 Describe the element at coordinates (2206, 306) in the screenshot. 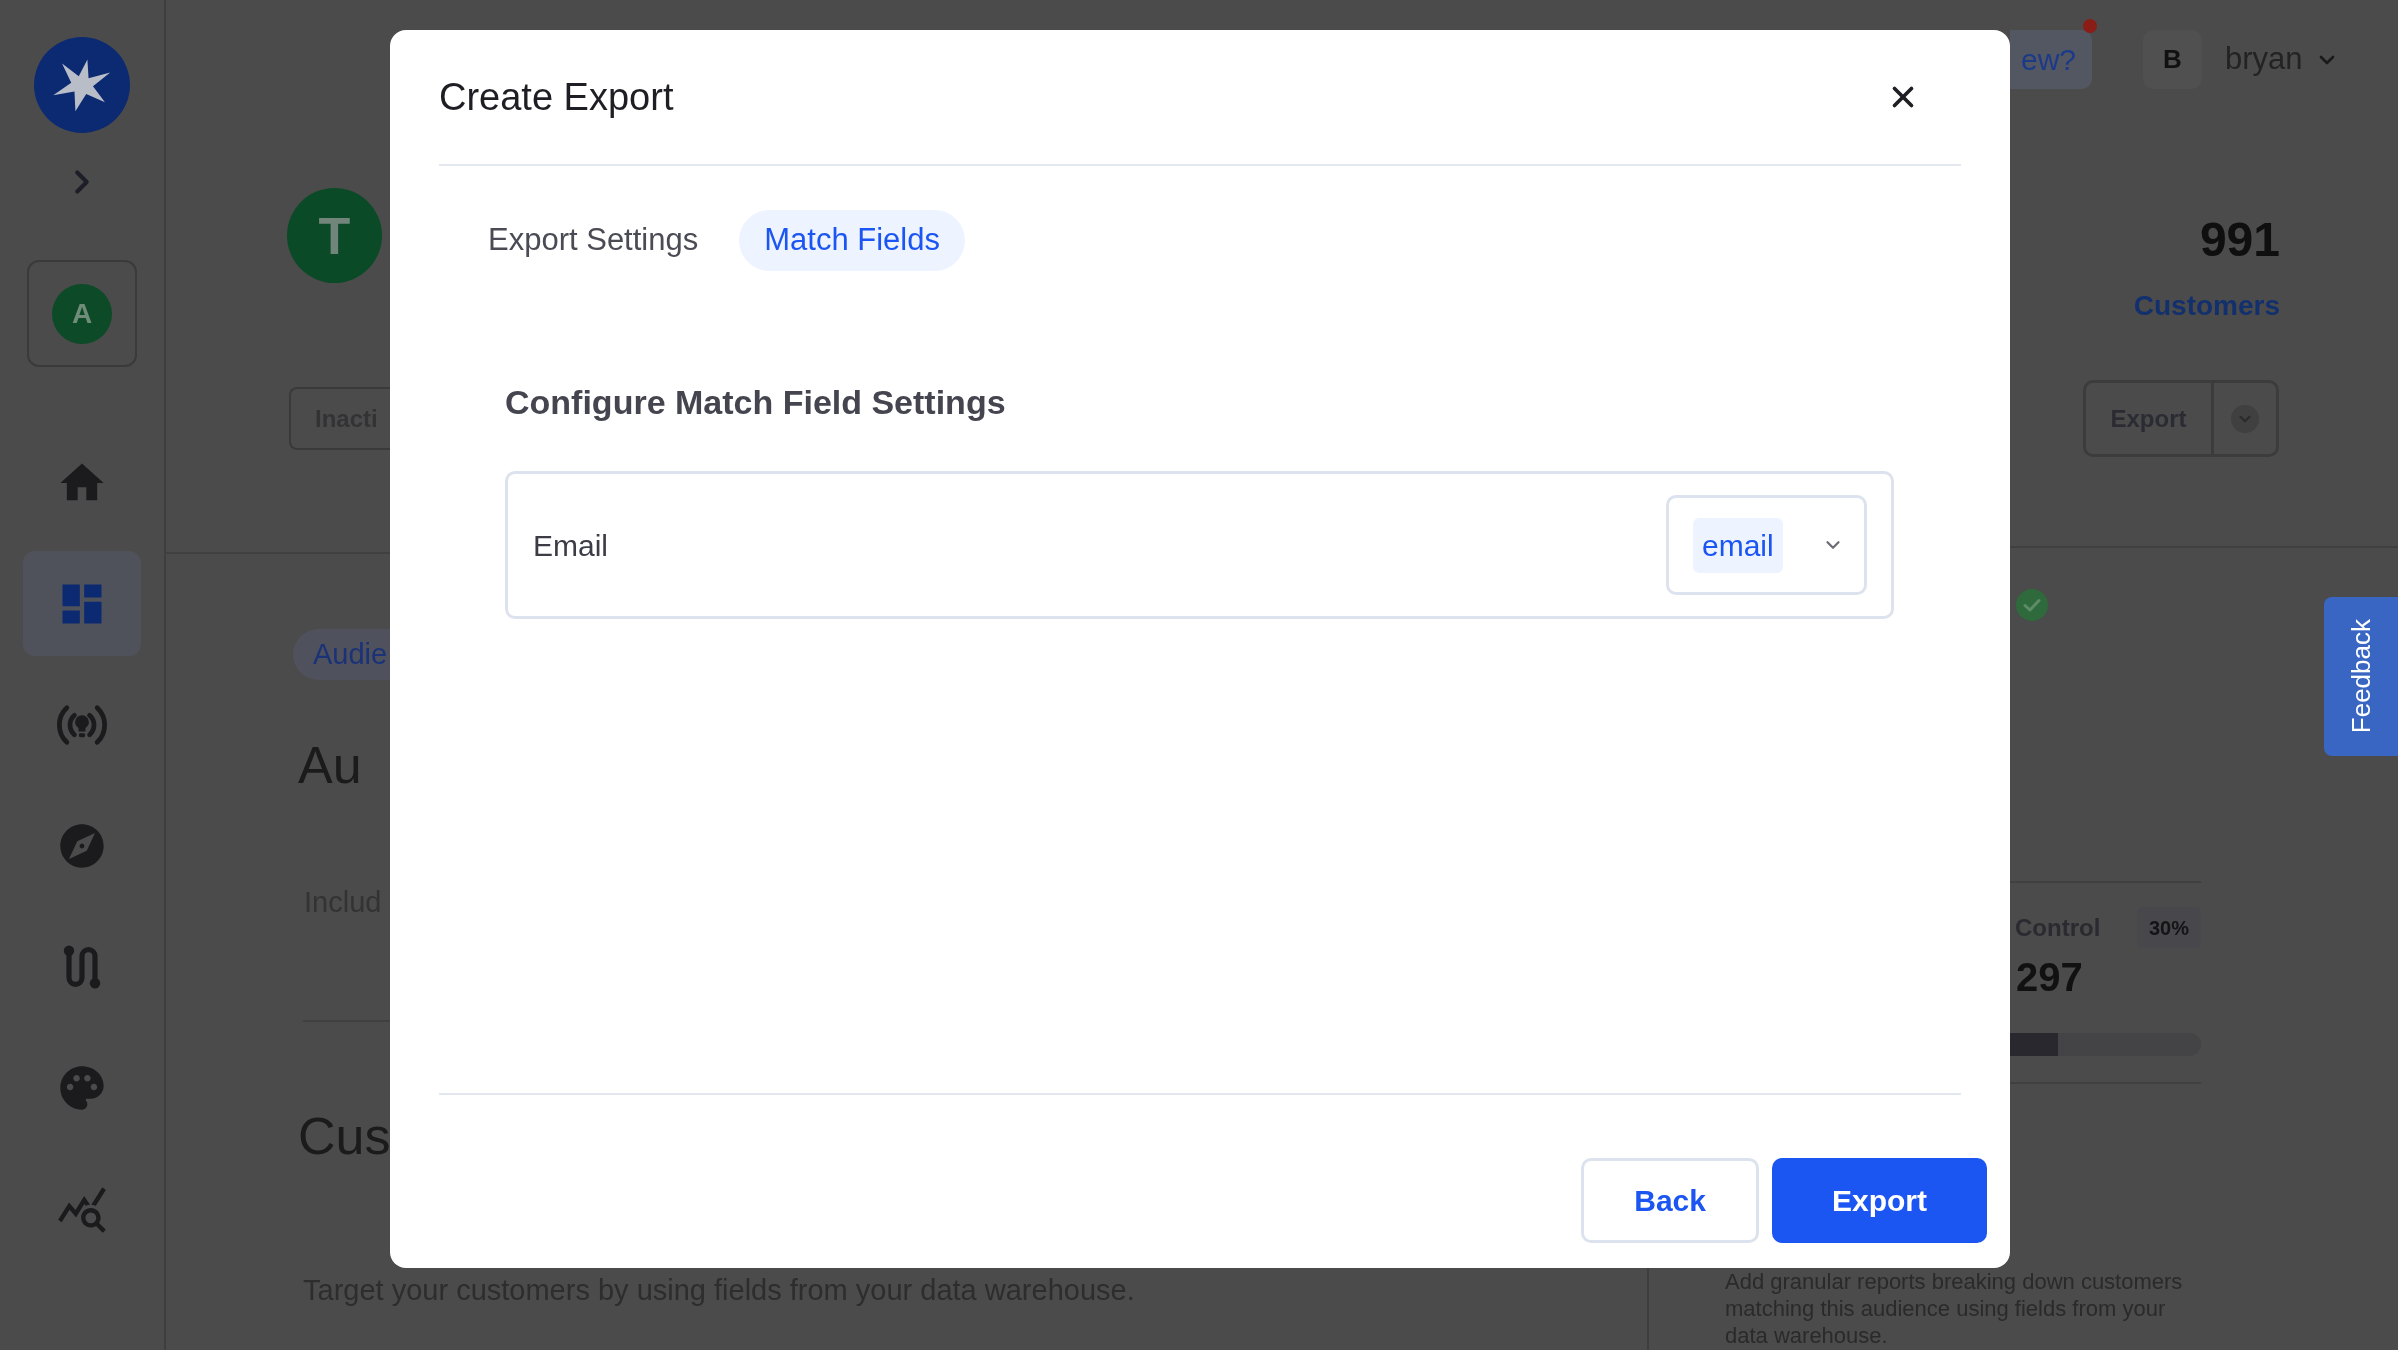

I see `customer-count-label: Customers` at that location.